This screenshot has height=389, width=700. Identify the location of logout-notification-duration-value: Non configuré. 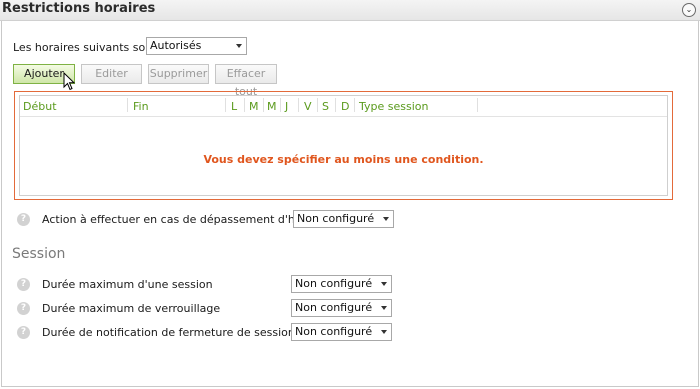
(334, 331).